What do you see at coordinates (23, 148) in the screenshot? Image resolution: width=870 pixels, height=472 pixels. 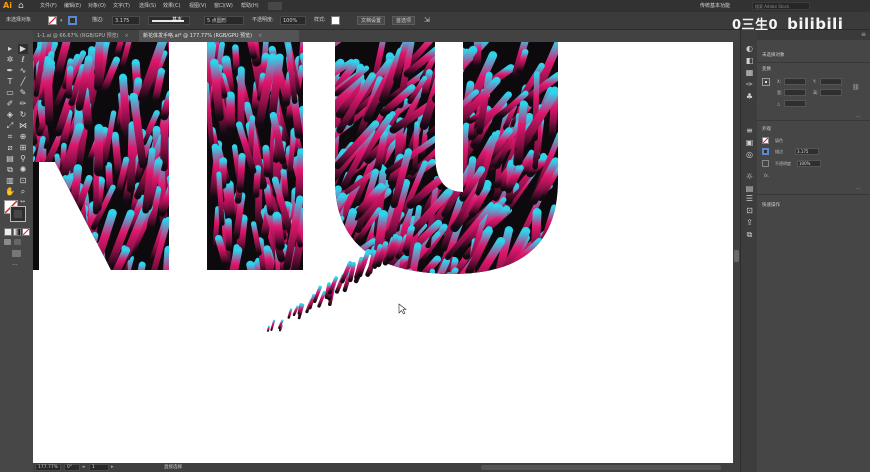 I see `mesh-tool-icon: ⊞` at bounding box center [23, 148].